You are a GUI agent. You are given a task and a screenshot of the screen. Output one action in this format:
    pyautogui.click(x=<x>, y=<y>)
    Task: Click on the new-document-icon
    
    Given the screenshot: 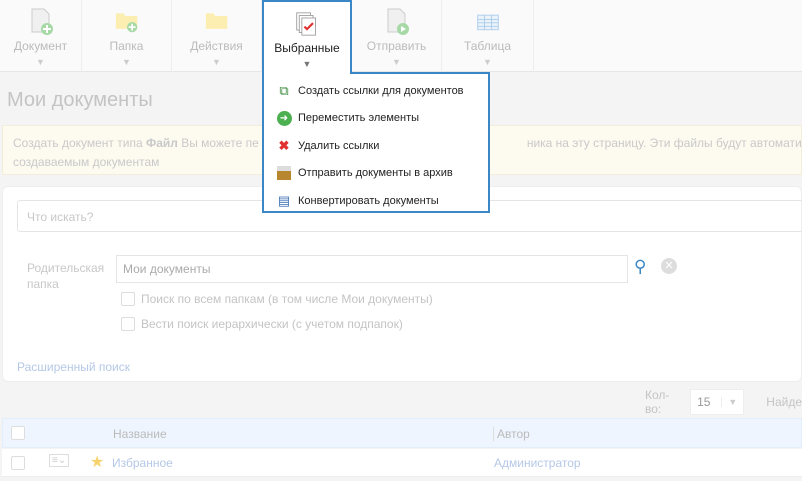 What is the action you would take?
    pyautogui.click(x=42, y=21)
    